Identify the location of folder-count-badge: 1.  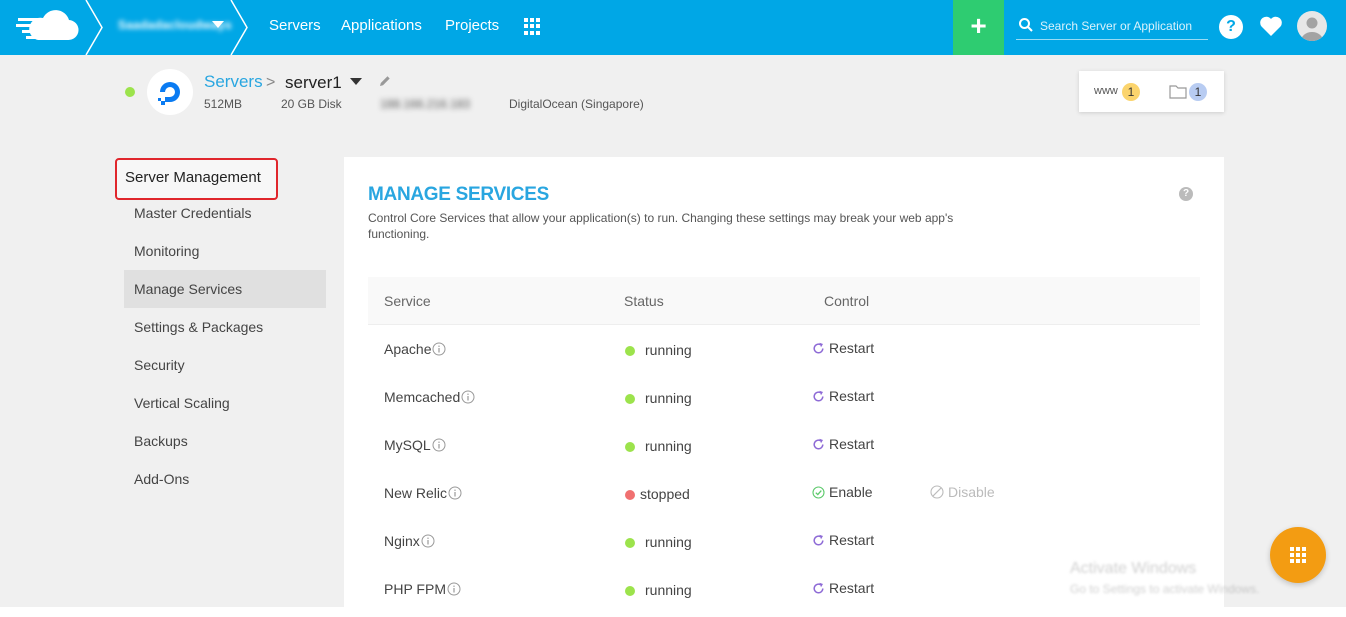
(1198, 92).